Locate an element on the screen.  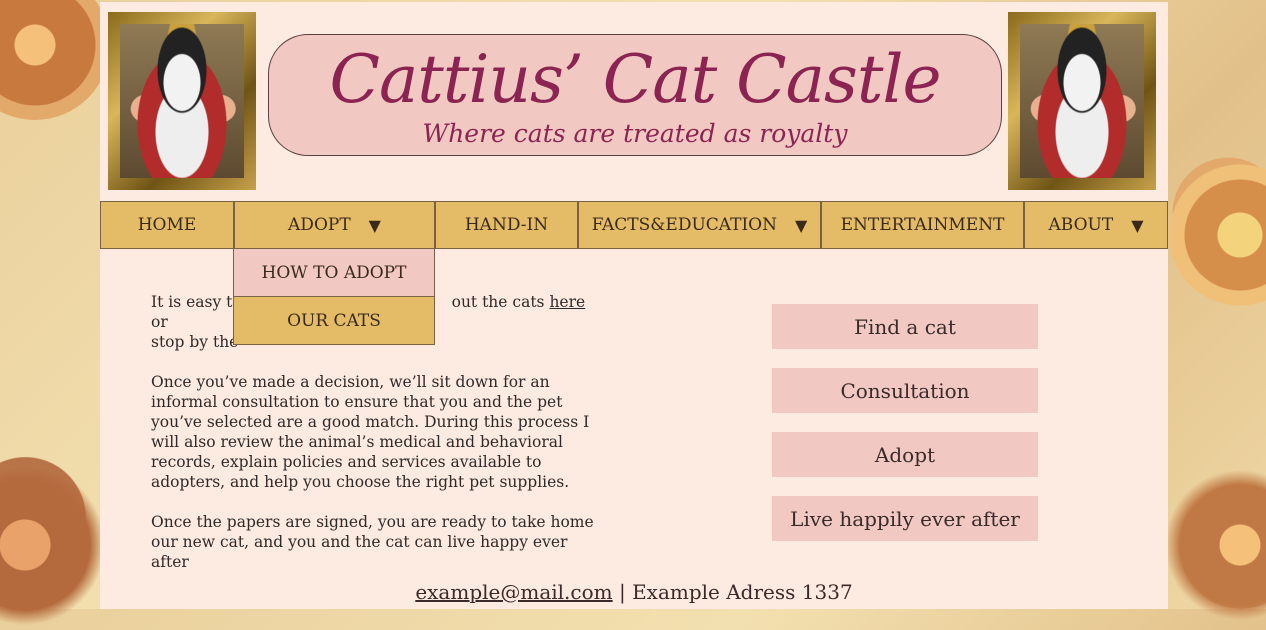
nav-label: ADOPT is located at coordinates (319, 225).